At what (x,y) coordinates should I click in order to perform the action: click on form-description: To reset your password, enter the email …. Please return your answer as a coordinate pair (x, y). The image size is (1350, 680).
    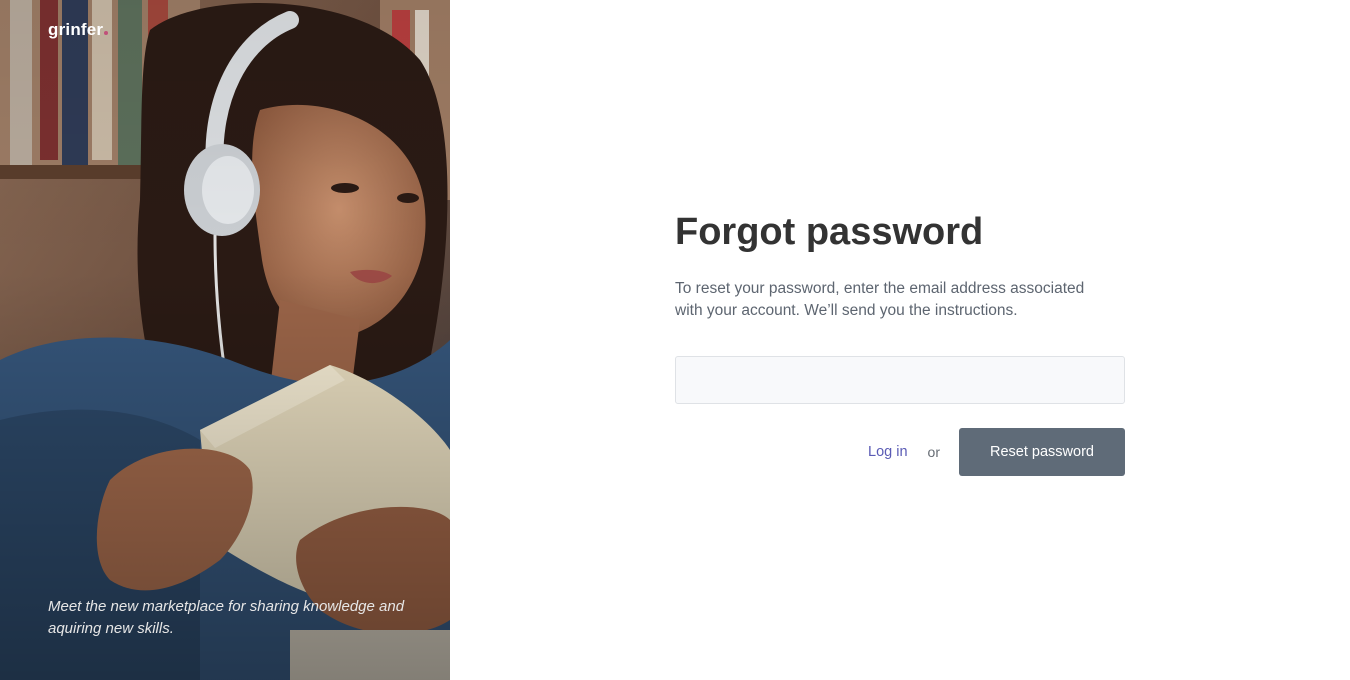
    Looking at the image, I should click on (880, 299).